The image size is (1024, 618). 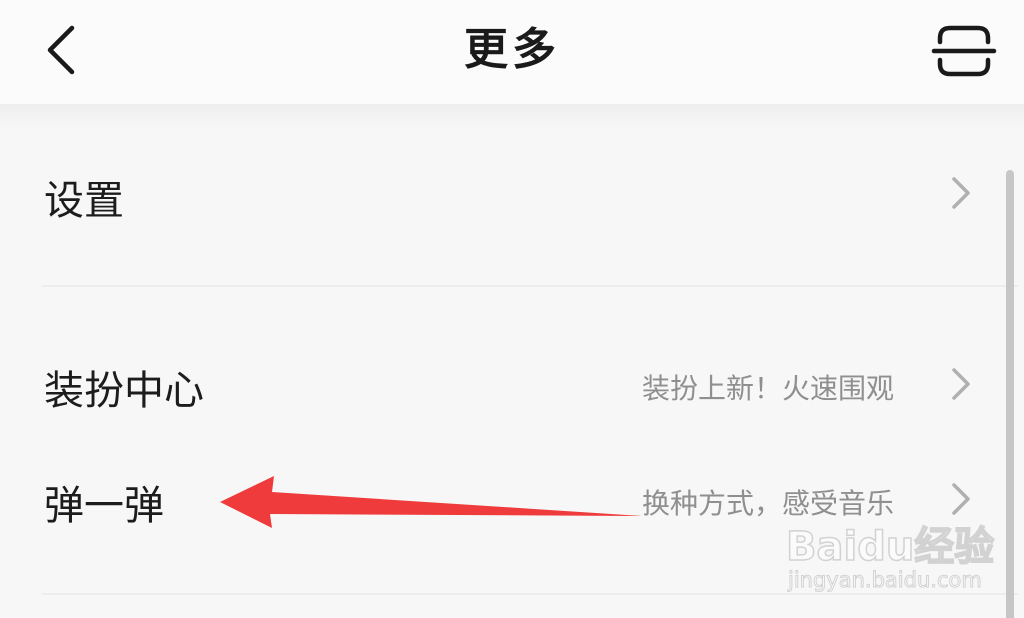 I want to click on scan-icon, so click(x=964, y=51).